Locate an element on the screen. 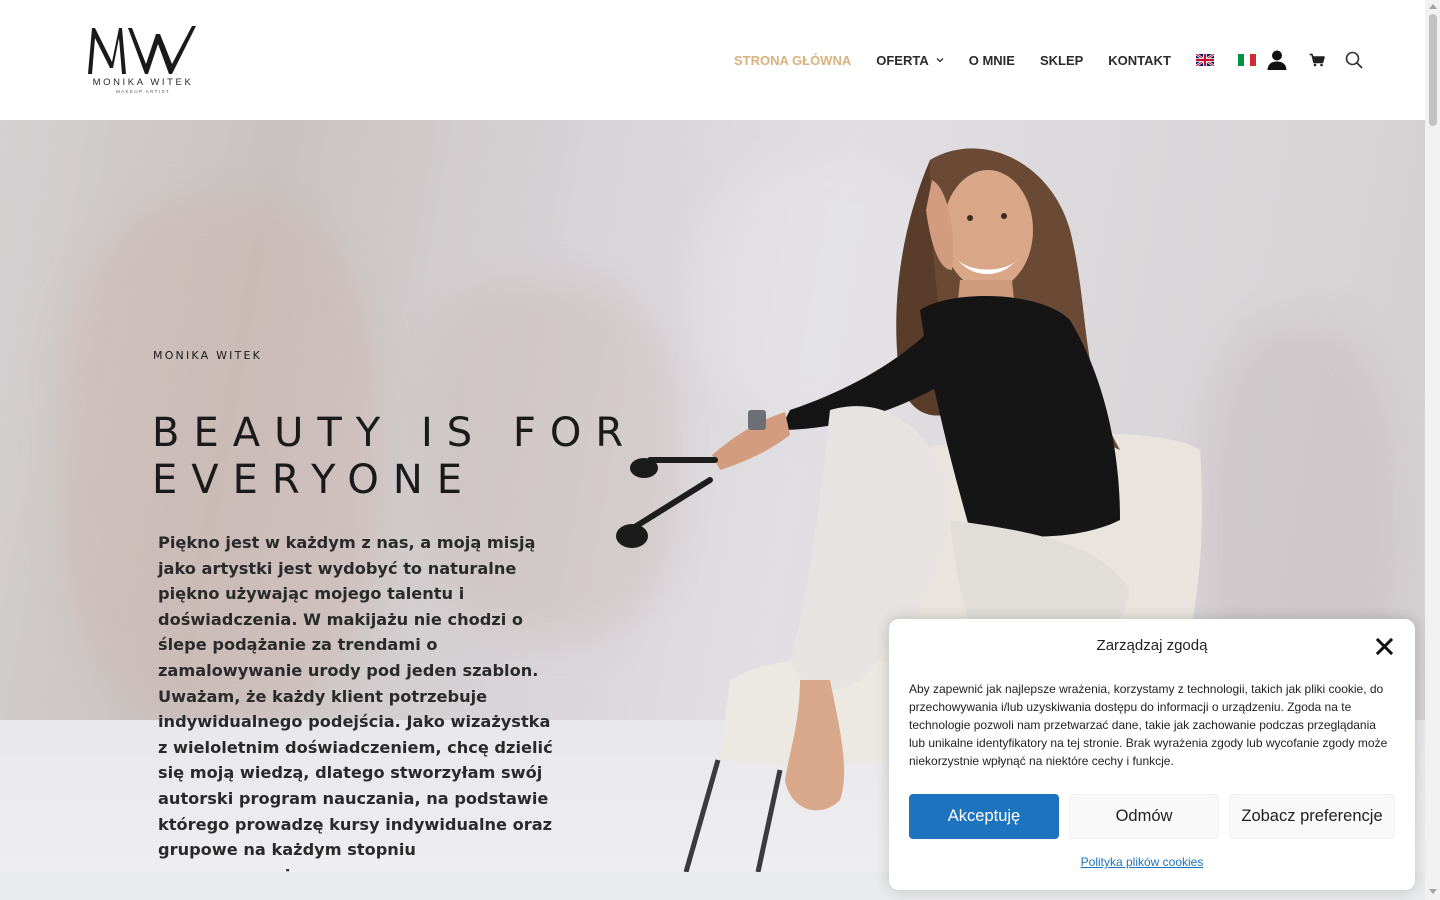 The width and height of the screenshot is (1440, 900). nav-item-shop: SKLEP is located at coordinates (1061, 60).